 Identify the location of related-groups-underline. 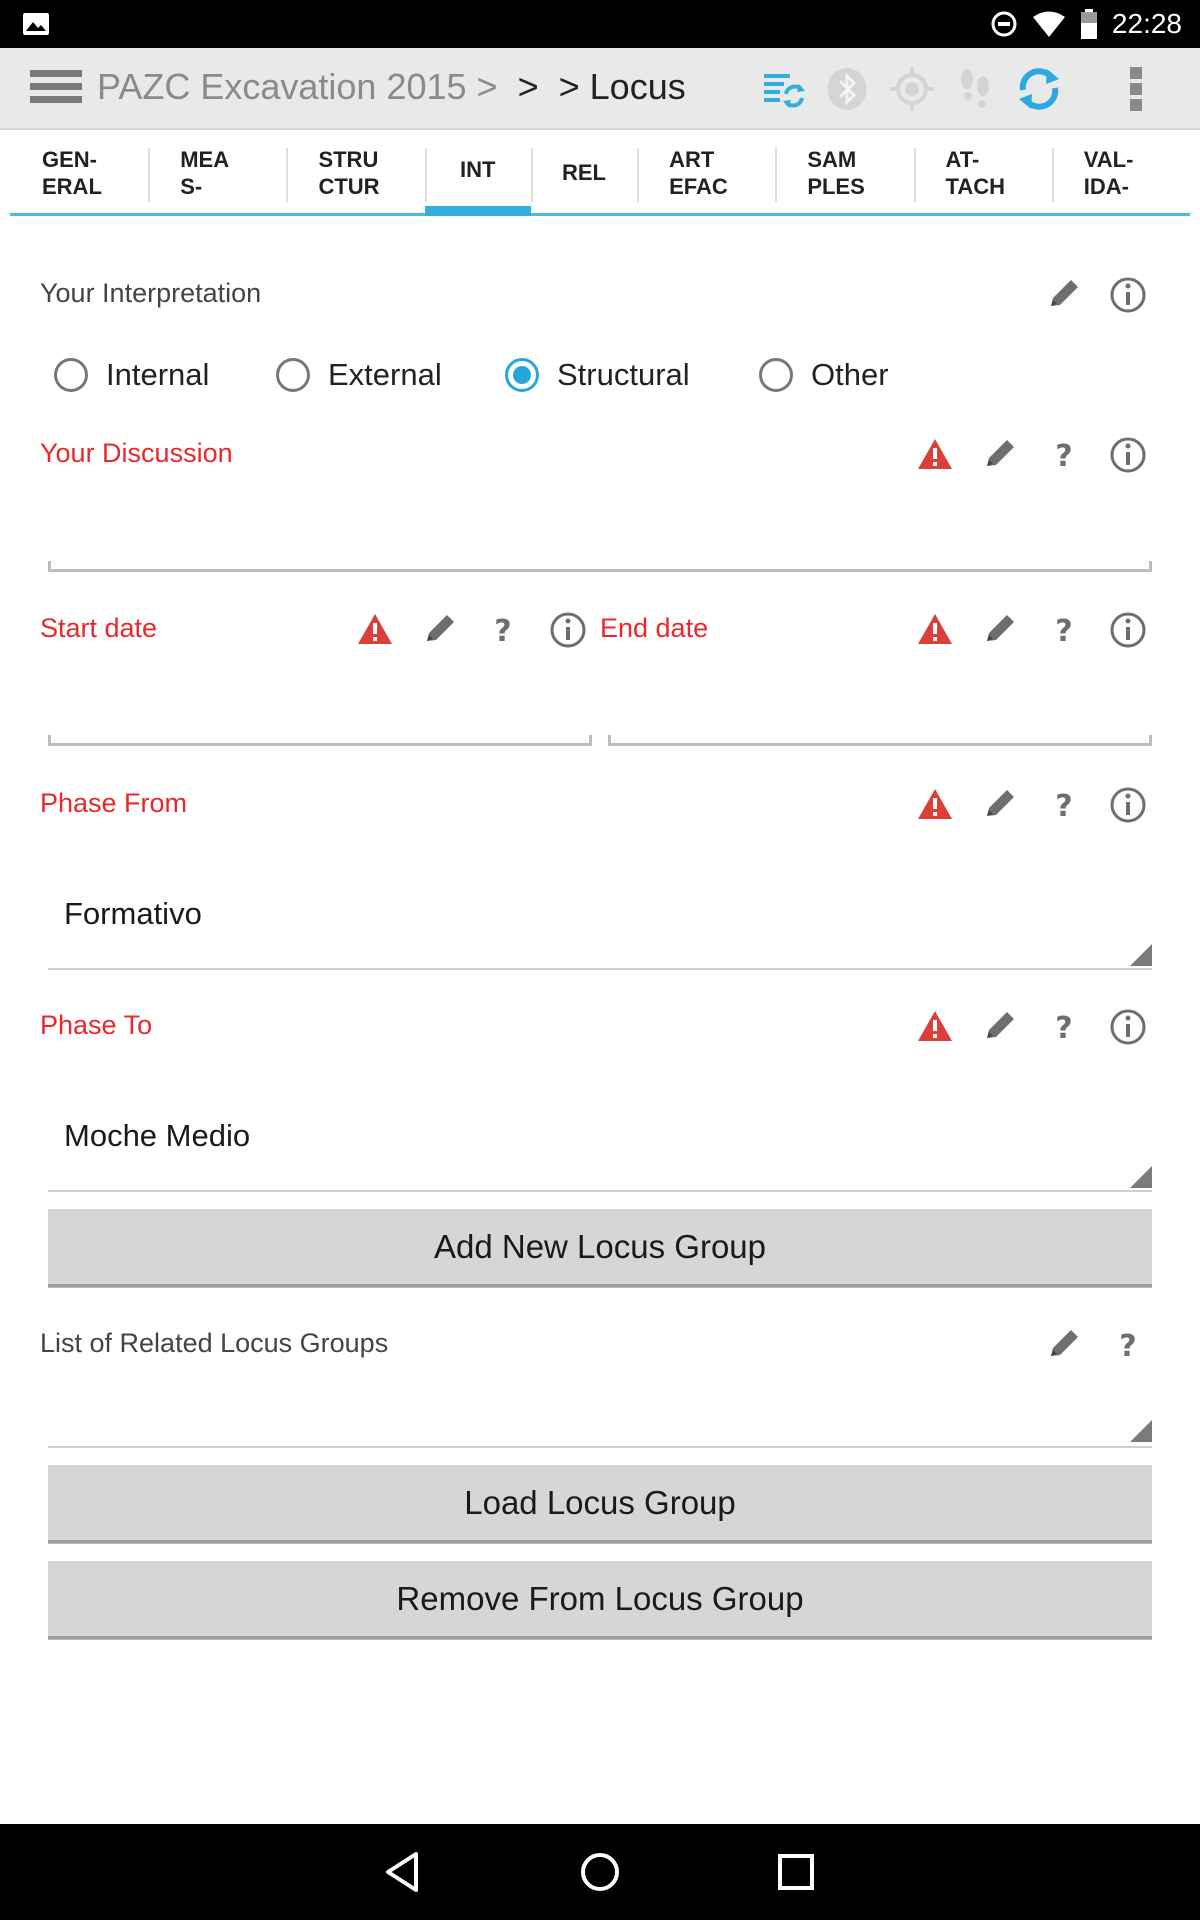
(600, 1447).